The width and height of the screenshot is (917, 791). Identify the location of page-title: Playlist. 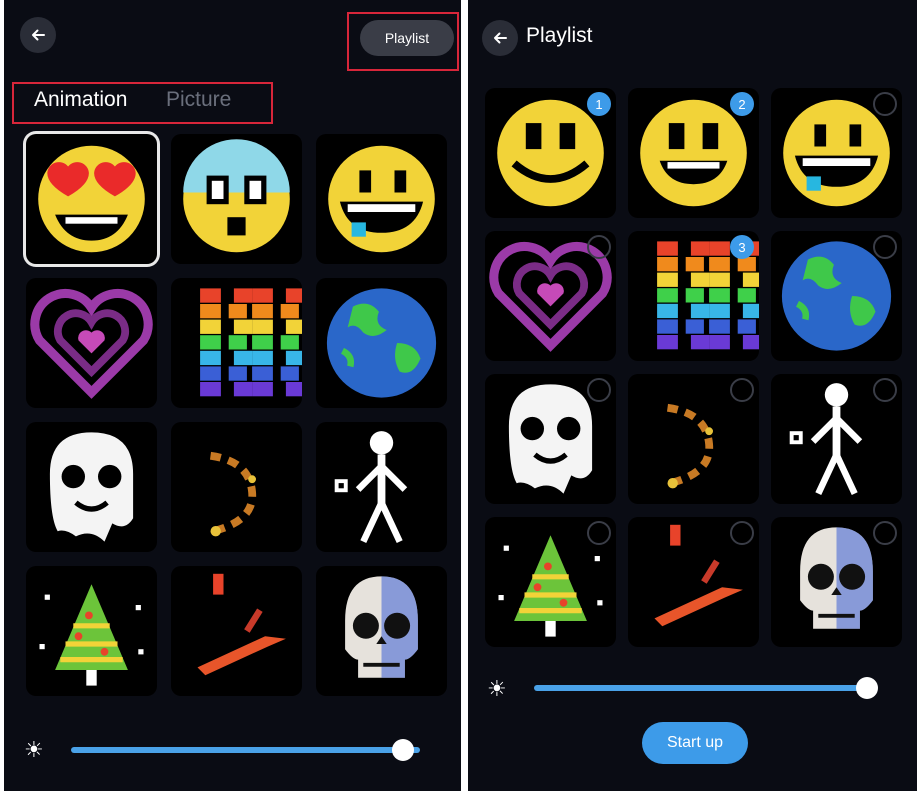
(559, 35).